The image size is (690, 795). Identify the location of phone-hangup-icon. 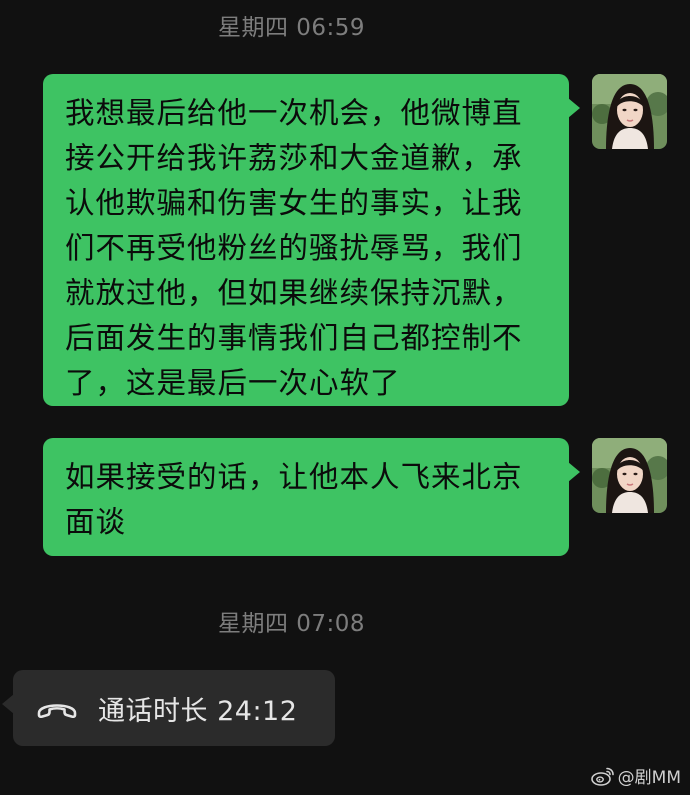
(58, 708).